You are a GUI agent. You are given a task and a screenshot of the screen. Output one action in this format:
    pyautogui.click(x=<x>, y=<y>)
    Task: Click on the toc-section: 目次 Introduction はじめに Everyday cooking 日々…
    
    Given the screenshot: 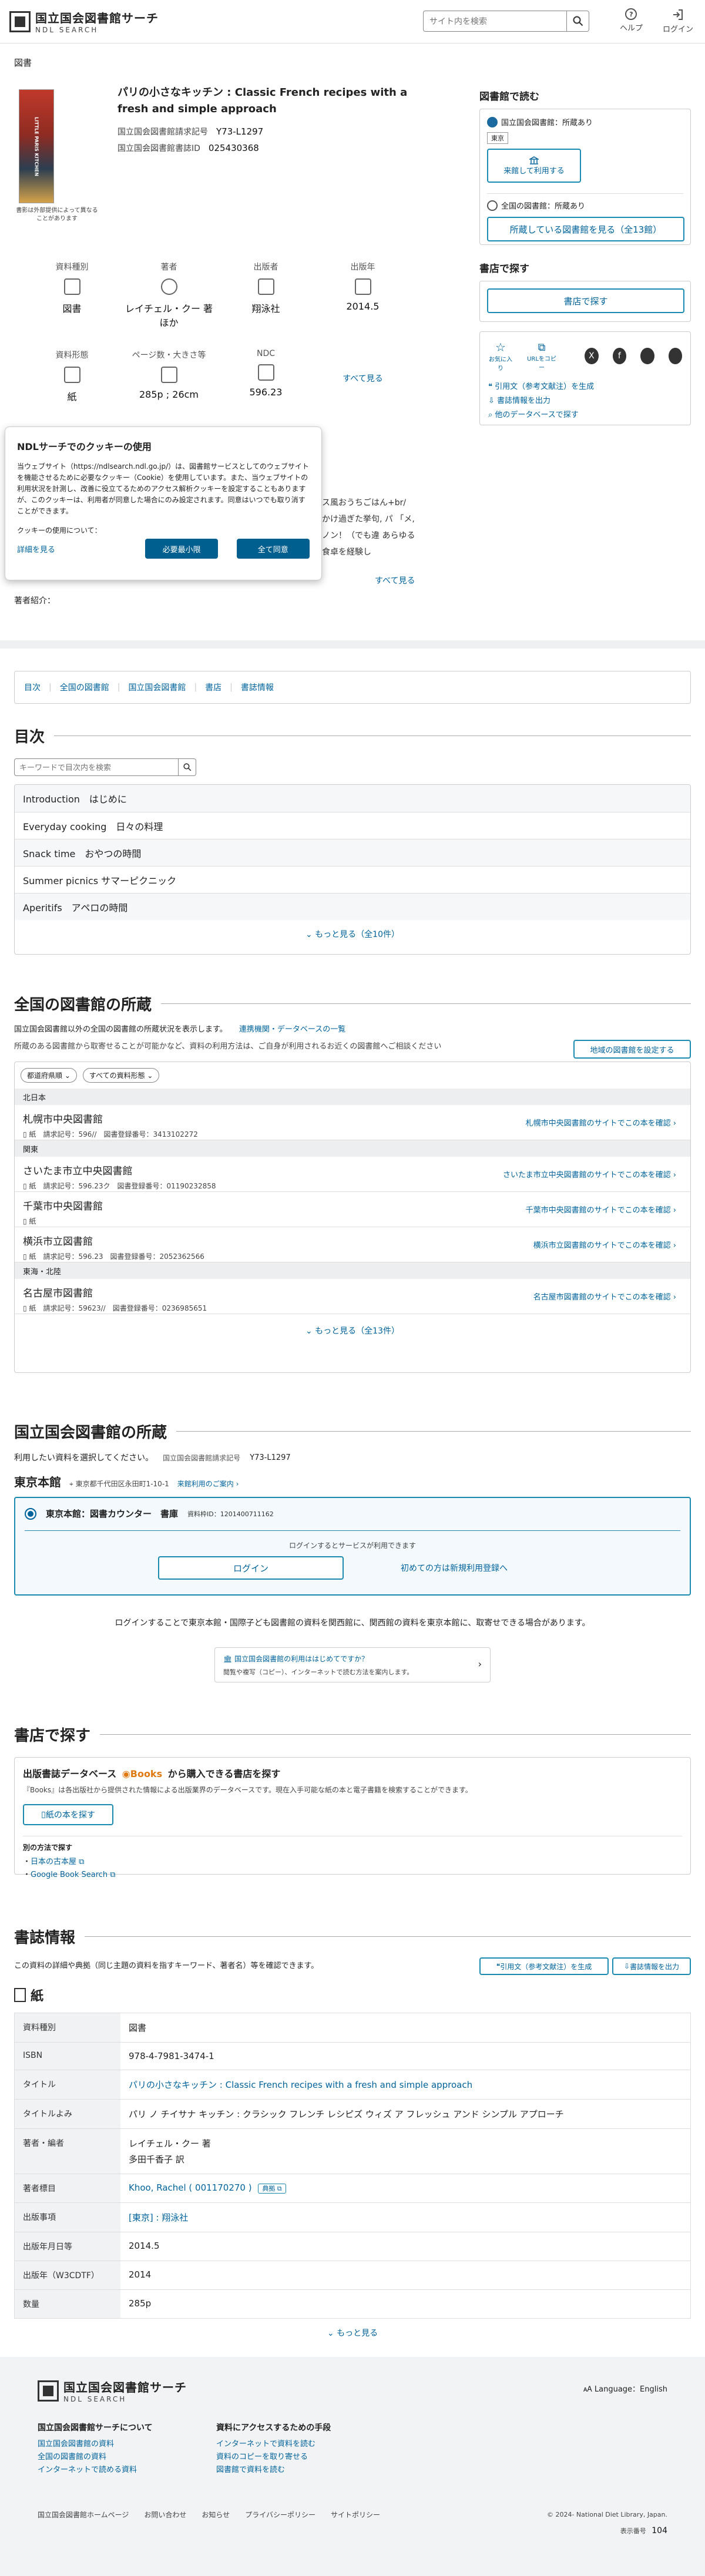 What is the action you would take?
    pyautogui.click(x=352, y=840)
    